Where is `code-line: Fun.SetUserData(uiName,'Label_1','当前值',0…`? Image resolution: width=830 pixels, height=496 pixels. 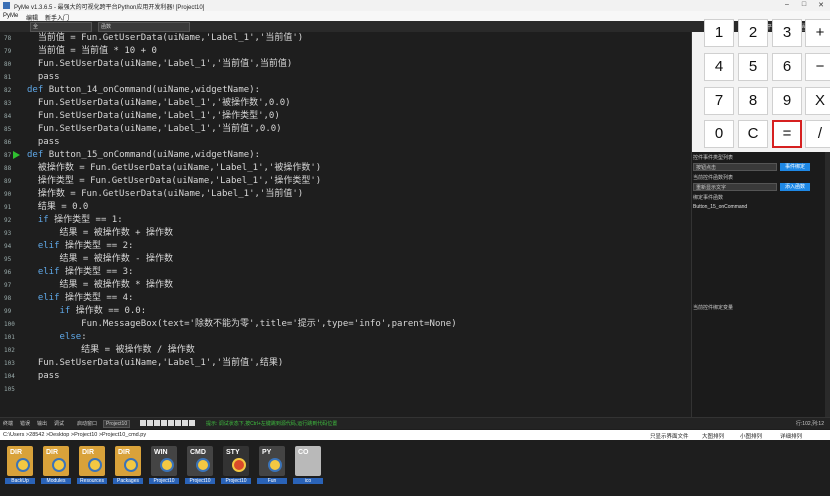
code-line: Fun.SetUserData(uiName,'Label_1','当前值',0… is located at coordinates (154, 129).